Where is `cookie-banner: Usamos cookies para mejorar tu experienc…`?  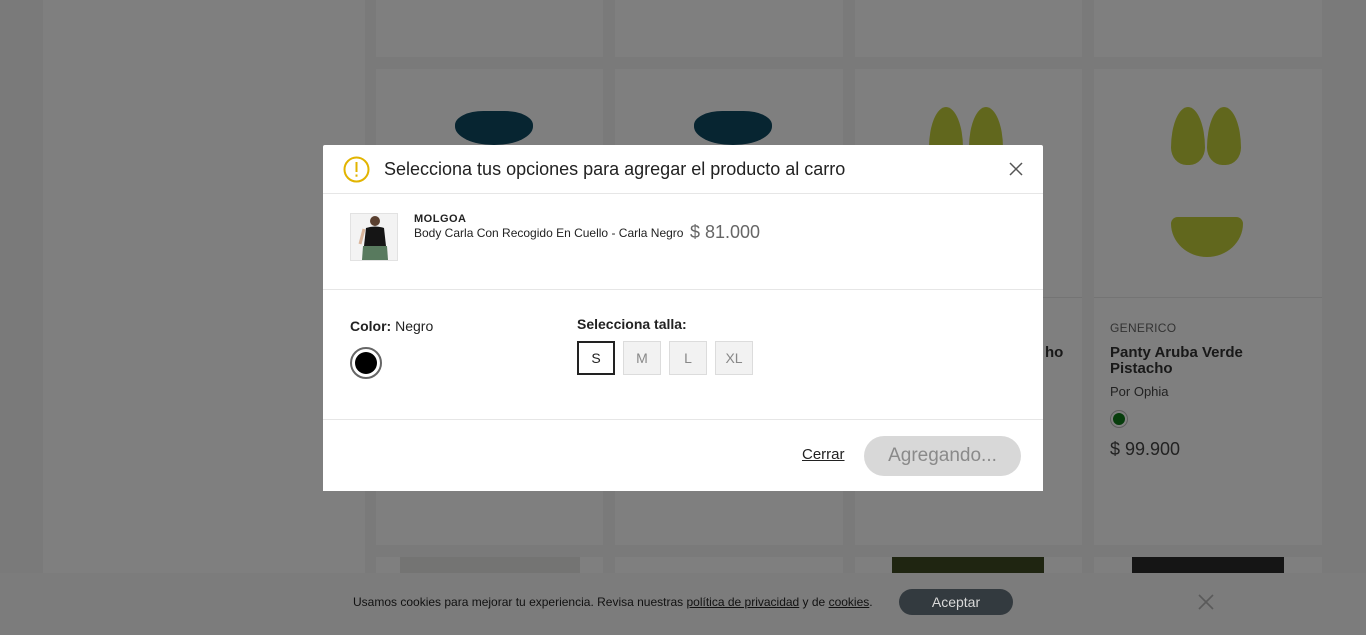
cookie-banner: Usamos cookies para mejorar tu experienc… is located at coordinates (683, 604).